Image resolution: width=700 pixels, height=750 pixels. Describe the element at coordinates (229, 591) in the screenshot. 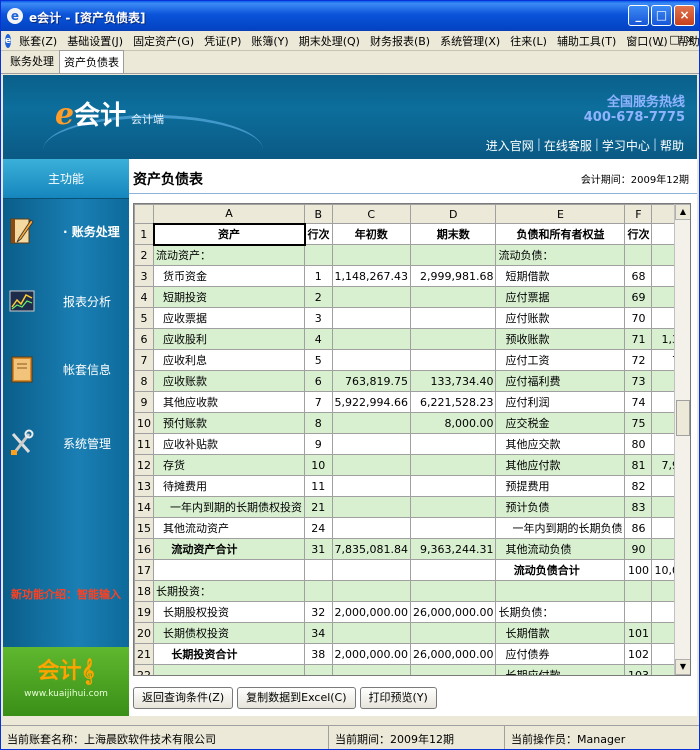

I see `grid-cell-a: 长期投资：` at that location.